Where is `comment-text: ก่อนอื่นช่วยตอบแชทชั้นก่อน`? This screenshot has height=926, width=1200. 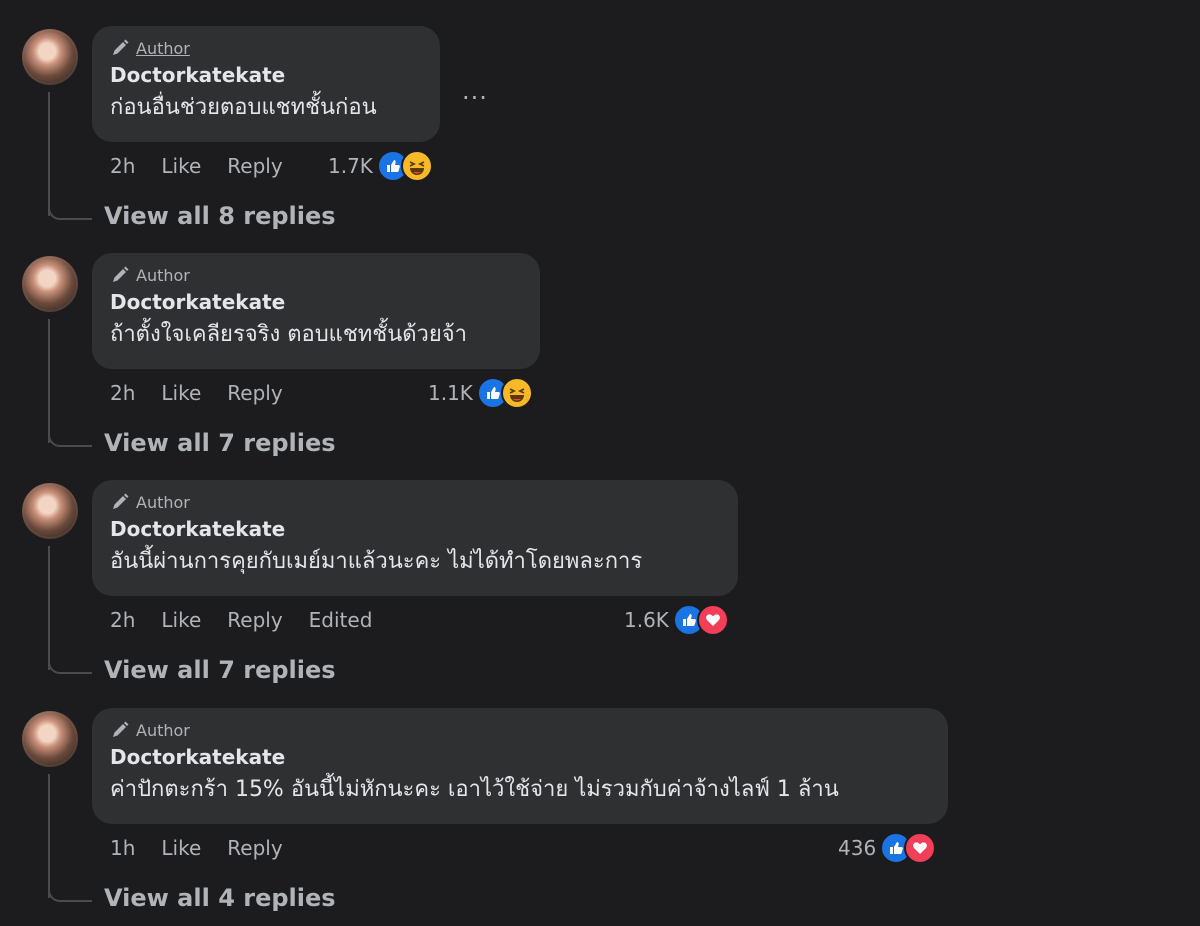
comment-text: ก่อนอื่นช่วยตอบแชทชั้นก่อน is located at coordinates (243, 107).